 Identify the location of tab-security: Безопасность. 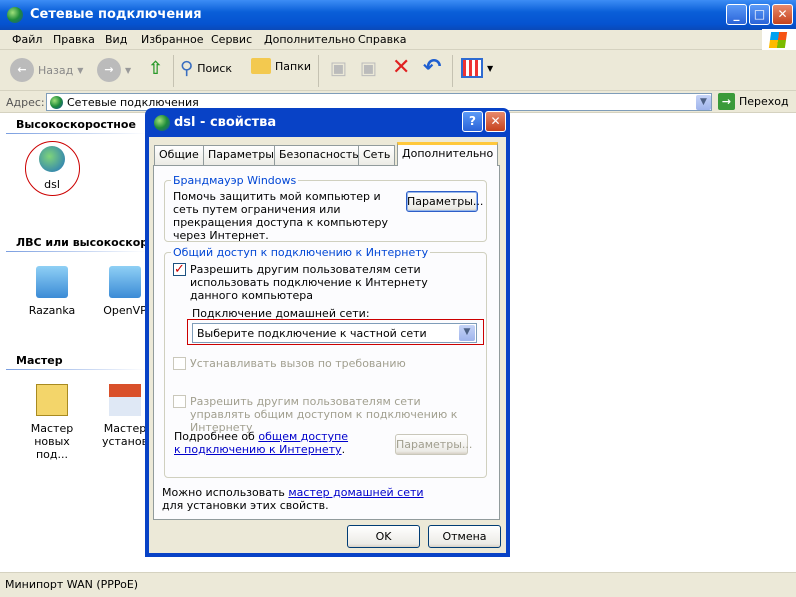
(319, 155).